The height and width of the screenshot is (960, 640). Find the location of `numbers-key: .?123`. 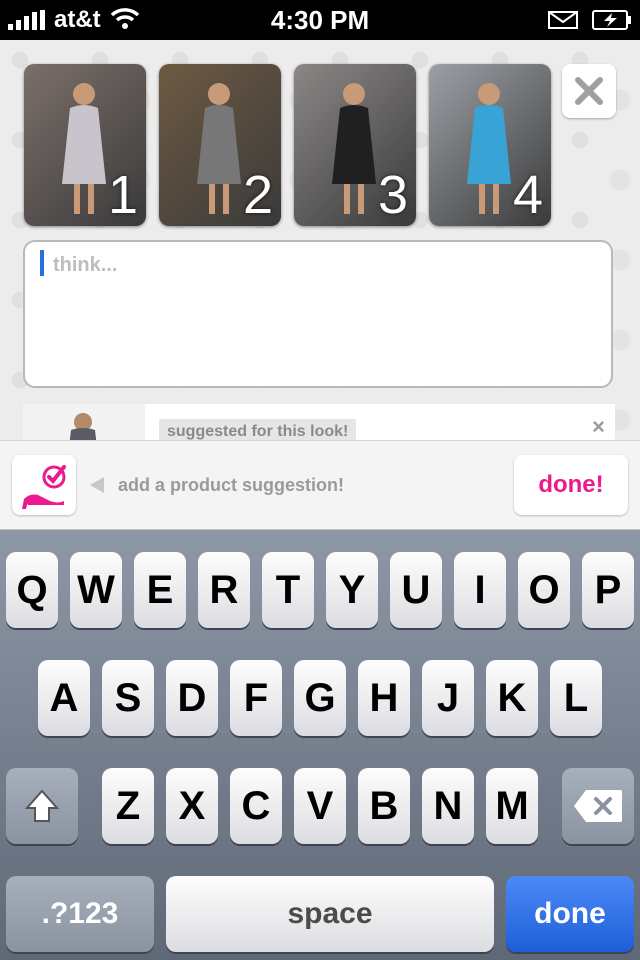

numbers-key: .?123 is located at coordinates (80, 914).